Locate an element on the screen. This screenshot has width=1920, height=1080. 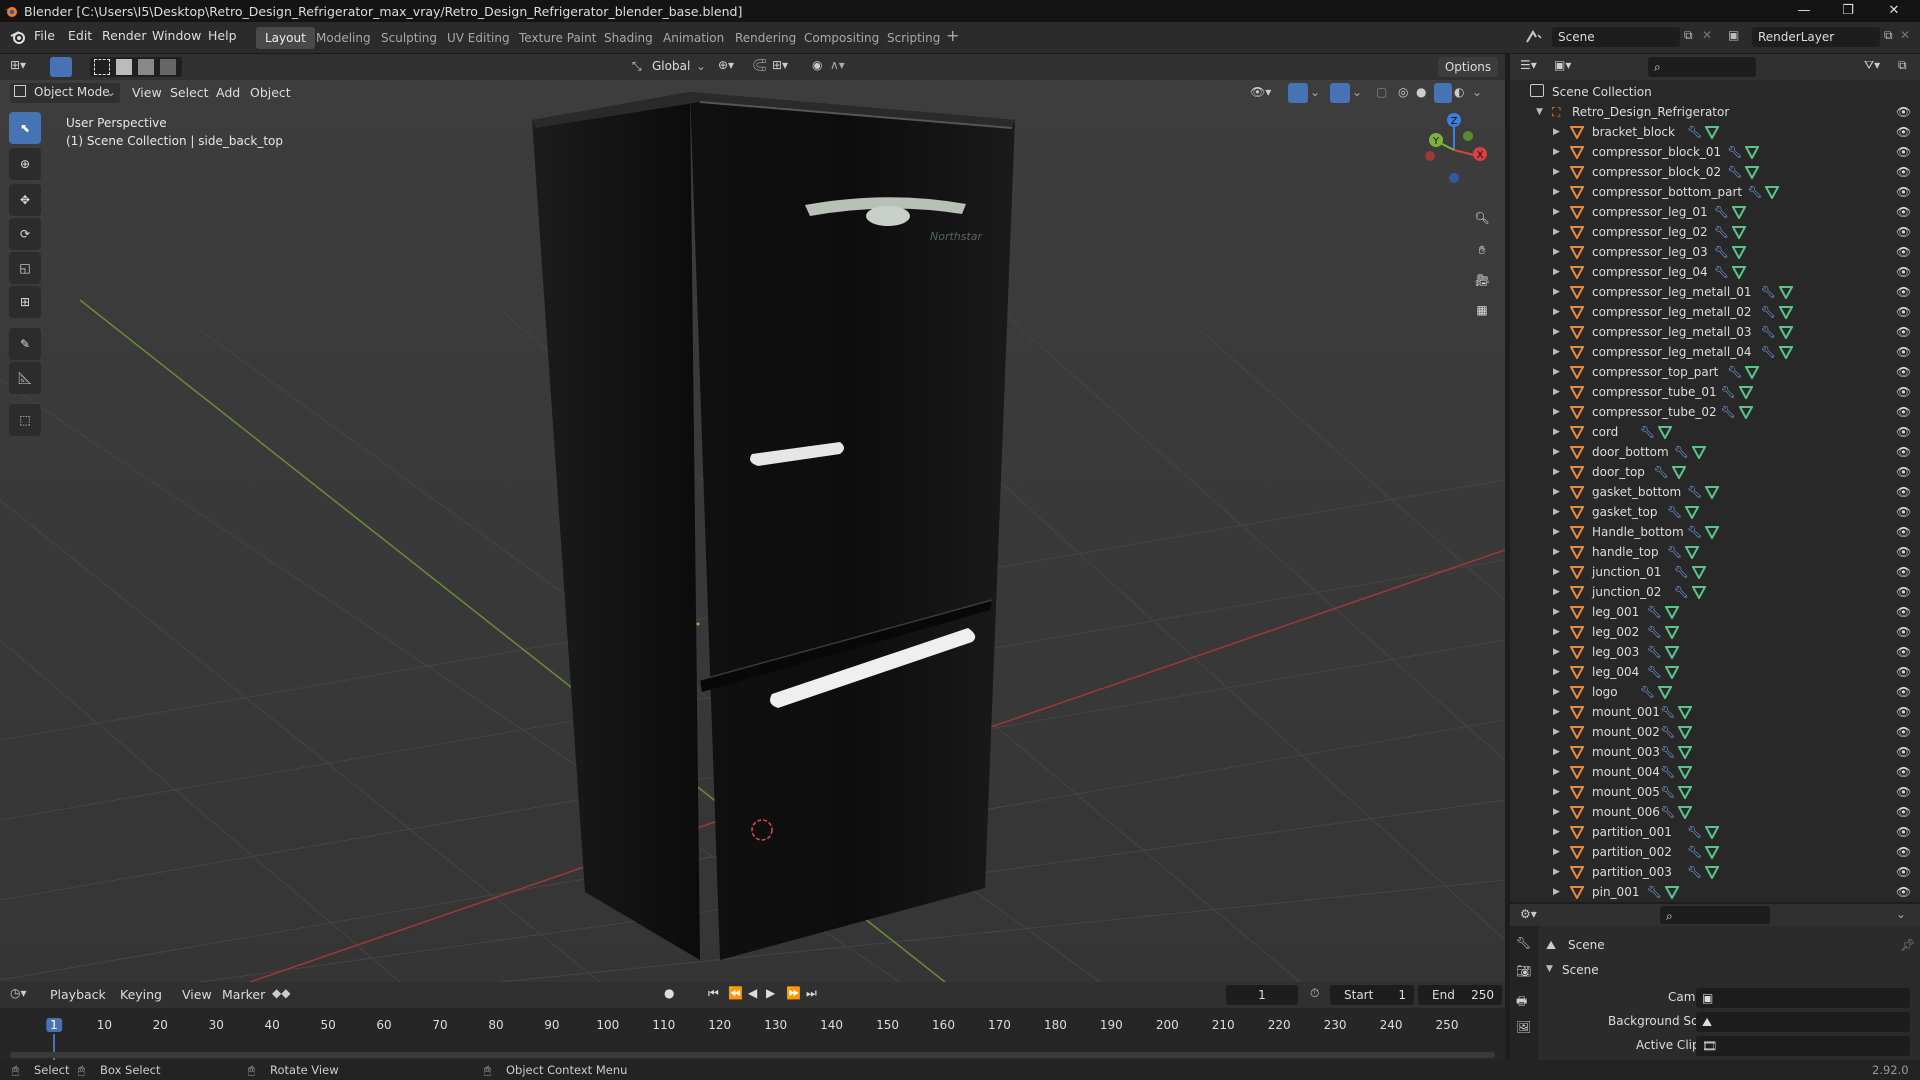
outliner-item: ▶ junction_01 🔧︎ 👁︎ is located at coordinates (1715, 572).